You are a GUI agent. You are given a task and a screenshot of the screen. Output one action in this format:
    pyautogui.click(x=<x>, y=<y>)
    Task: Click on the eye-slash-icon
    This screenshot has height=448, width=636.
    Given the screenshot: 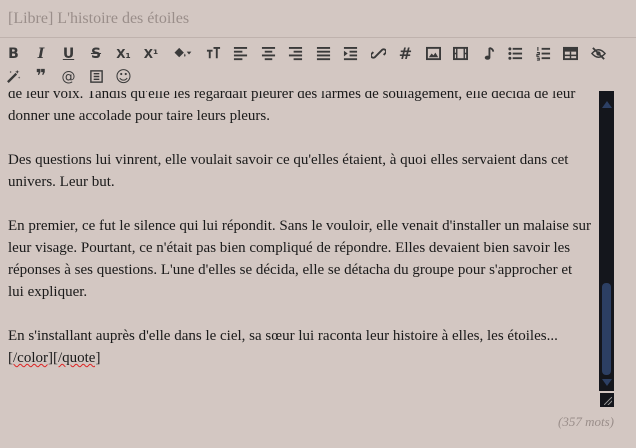 What is the action you would take?
    pyautogui.click(x=598, y=53)
    